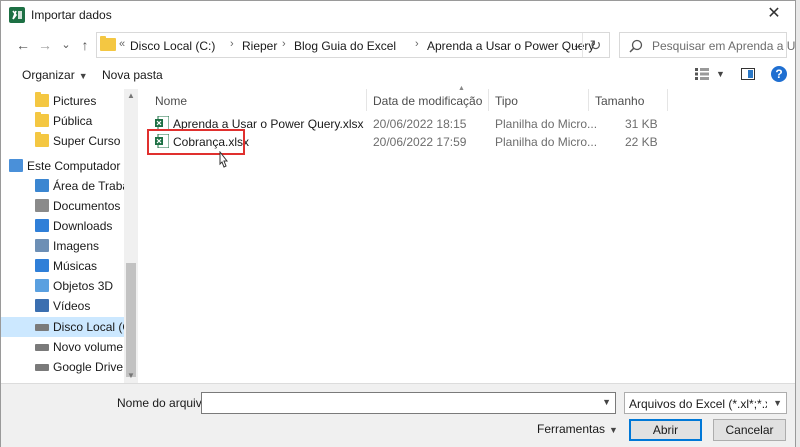 The image size is (800, 447). What do you see at coordinates (420, 124) in the screenshot?
I see `file-date: 20/06/2022 18:15` at bounding box center [420, 124].